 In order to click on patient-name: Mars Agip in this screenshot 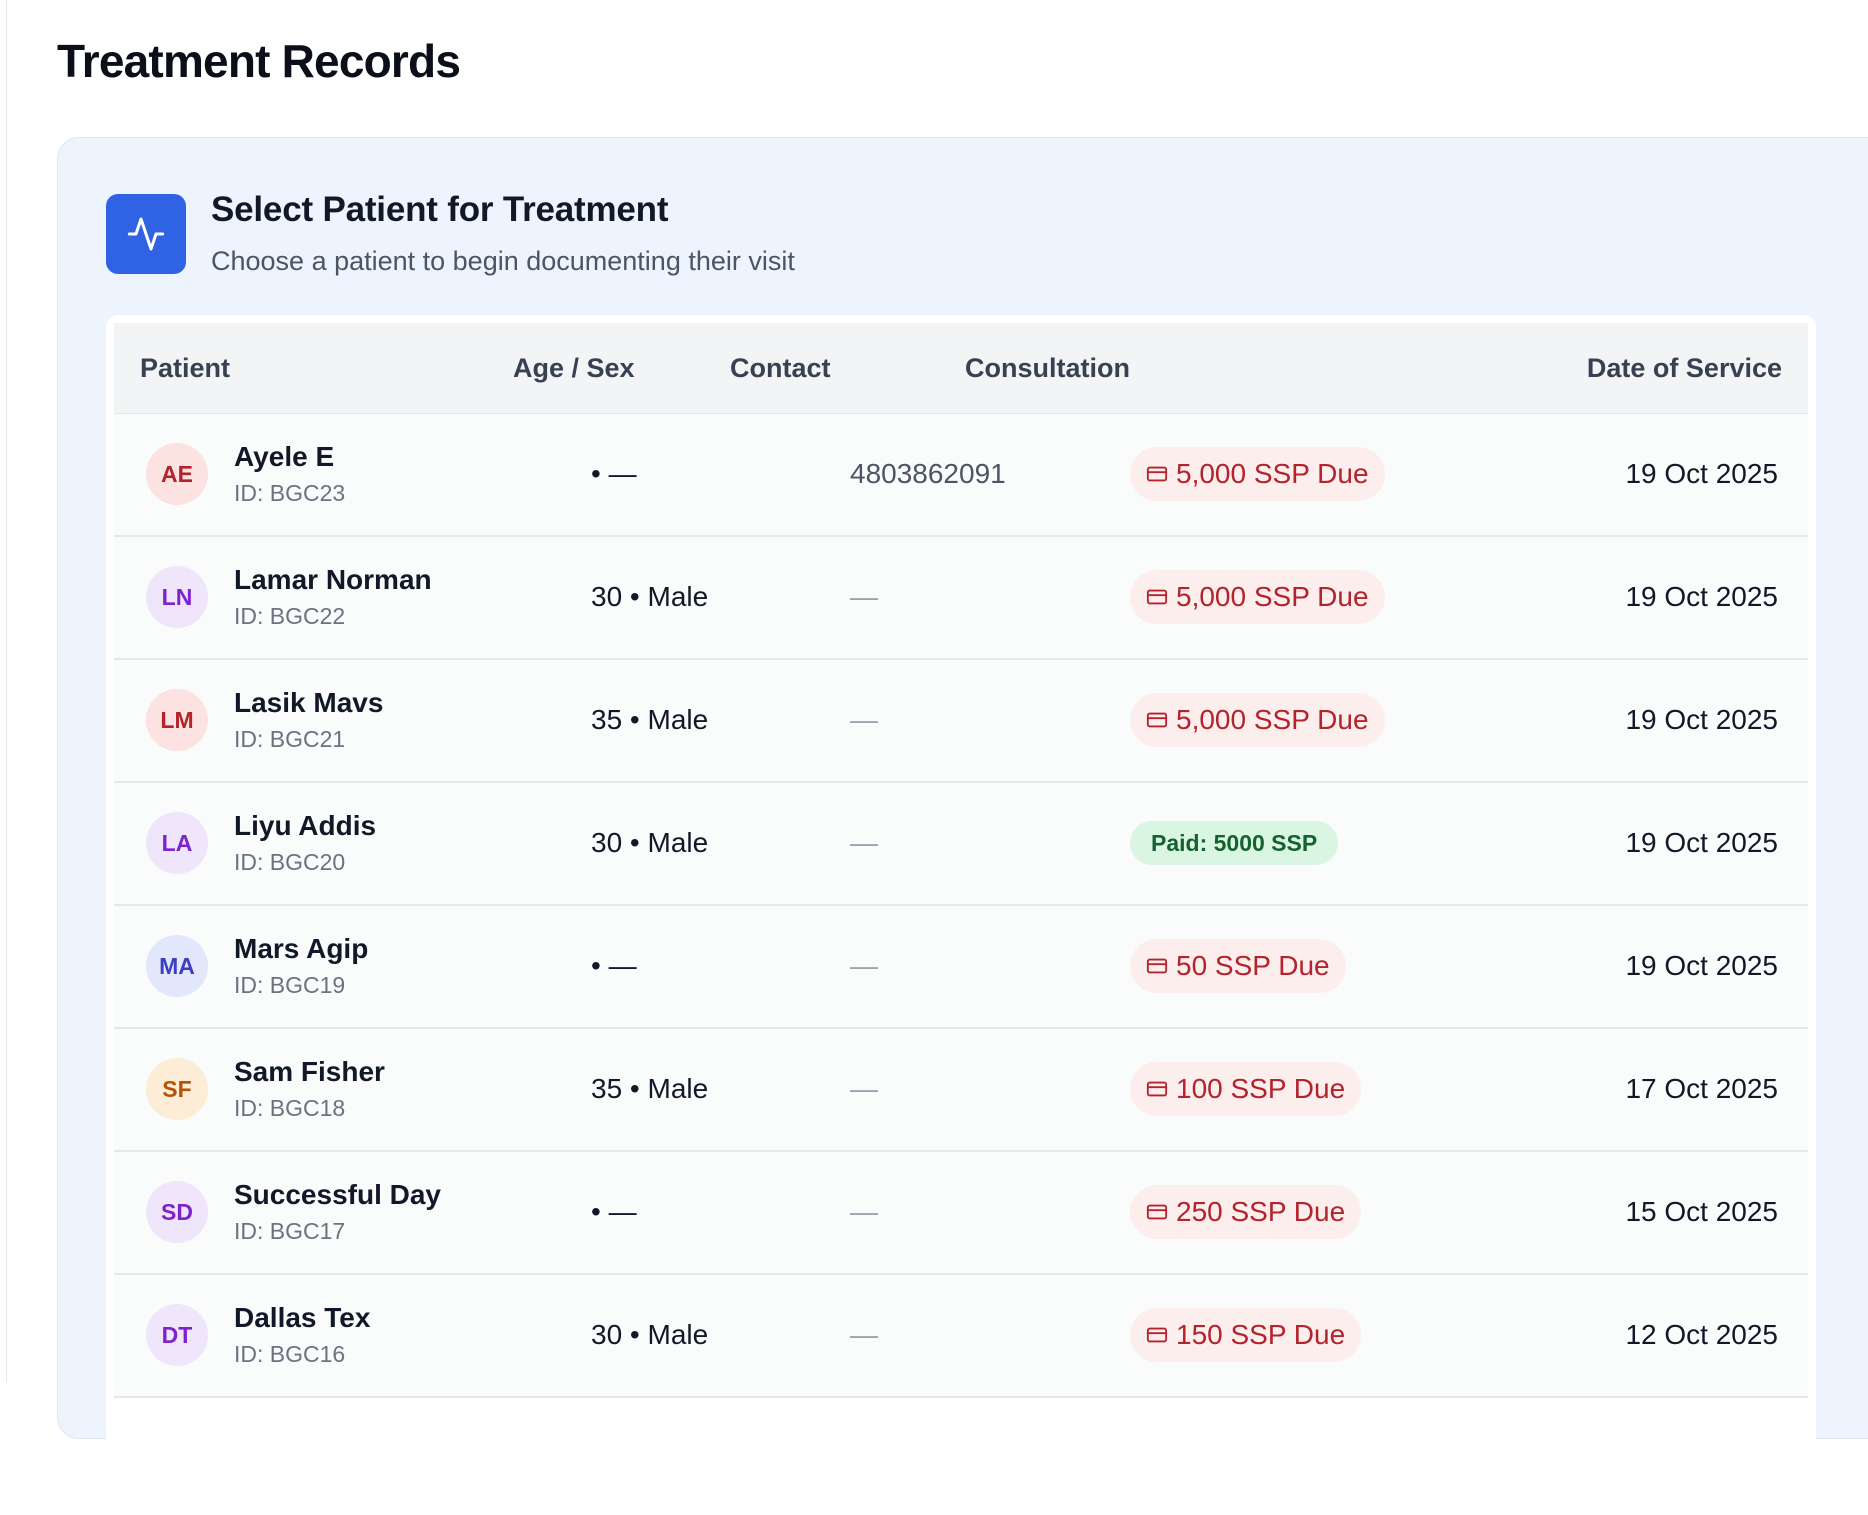, I will do `click(301, 948)`.